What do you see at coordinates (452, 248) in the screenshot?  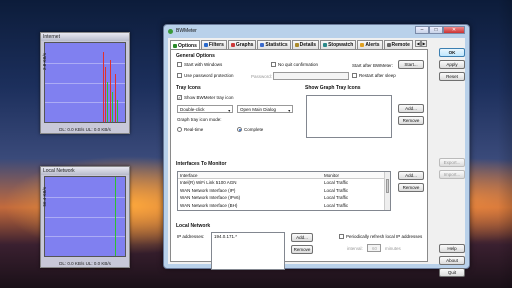 I see `help-button: Help` at bounding box center [452, 248].